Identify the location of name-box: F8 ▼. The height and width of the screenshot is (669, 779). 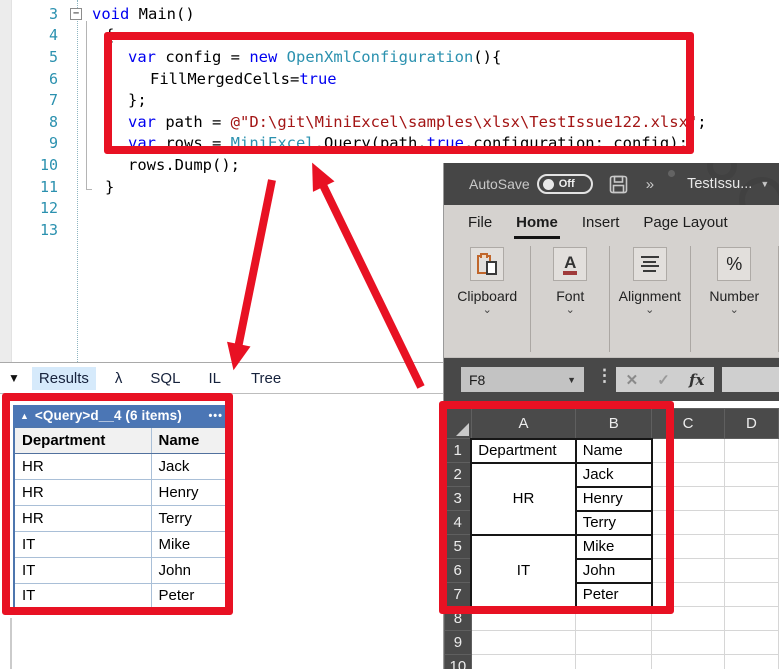
(522, 379).